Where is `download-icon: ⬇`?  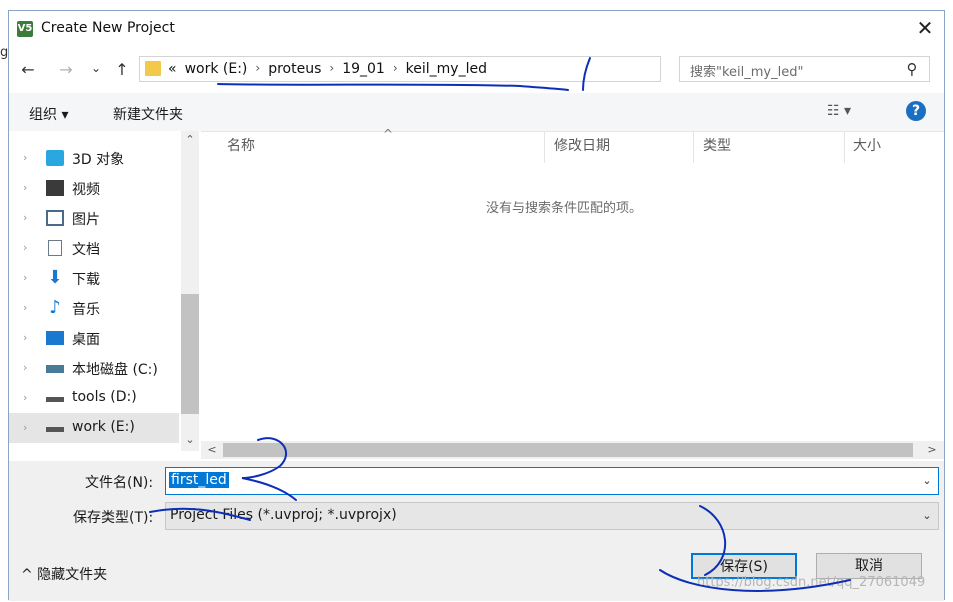
download-icon: ⬇ is located at coordinates (55, 277).